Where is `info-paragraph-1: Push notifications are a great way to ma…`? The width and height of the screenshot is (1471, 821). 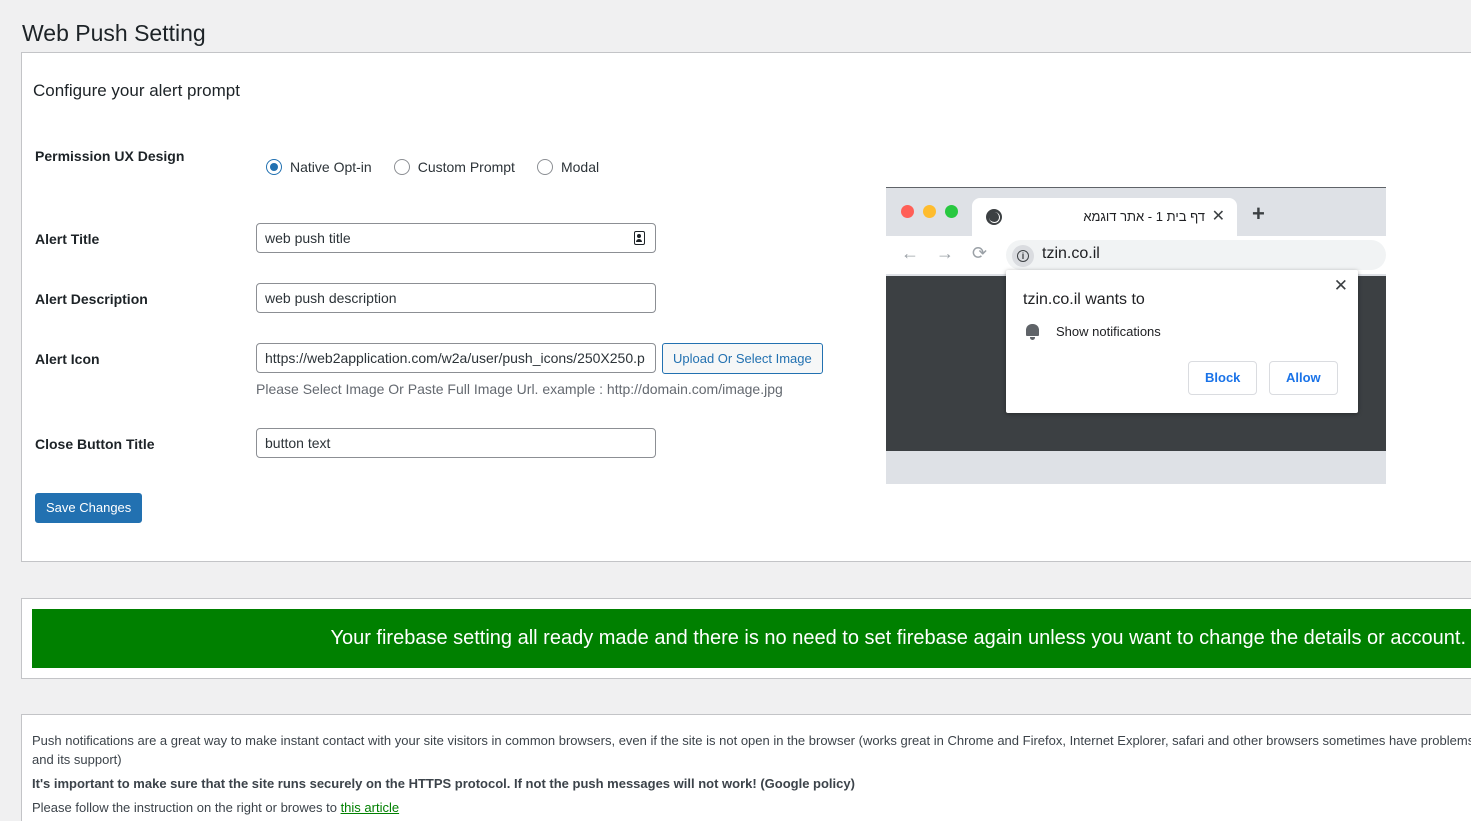 info-paragraph-1: Push notifications are a great way to ma… is located at coordinates (751, 740).